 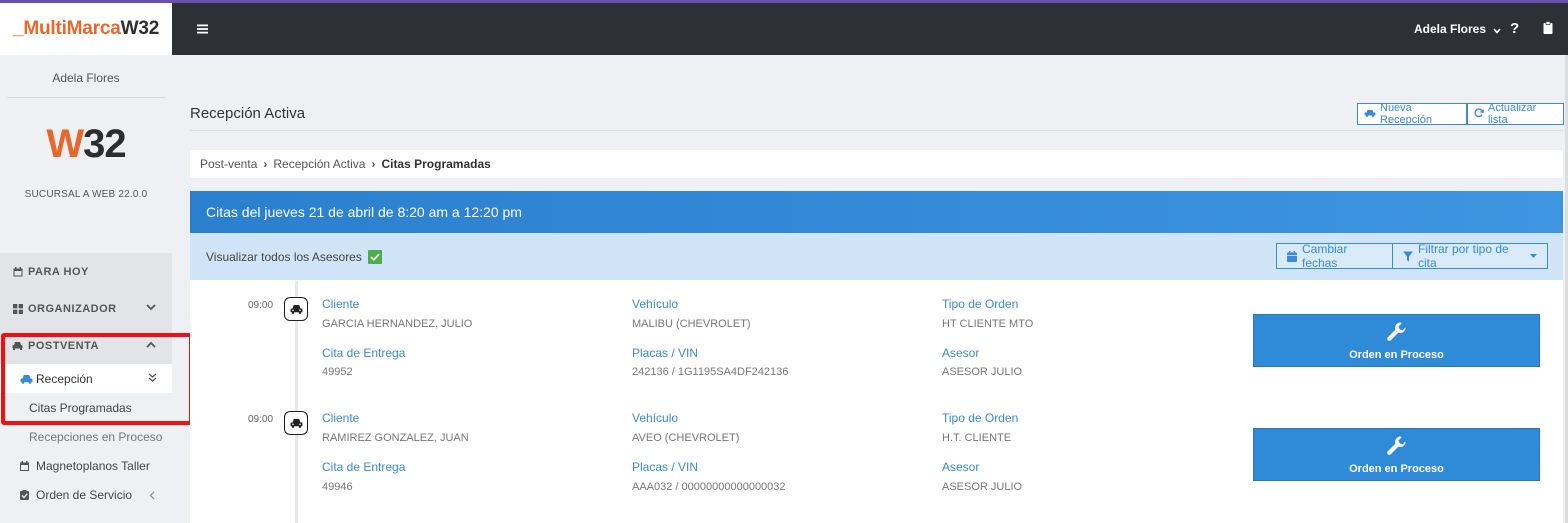 I want to click on hamburger-menu-icon, so click(x=202, y=29).